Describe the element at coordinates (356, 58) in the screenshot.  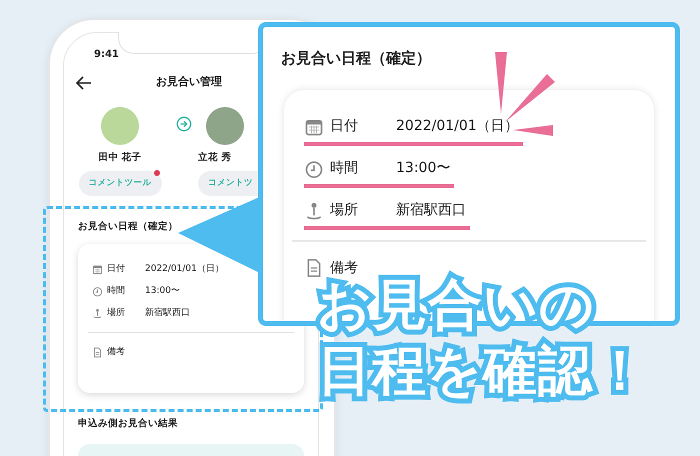
I see `callout-title: お見合い日程（確定）` at that location.